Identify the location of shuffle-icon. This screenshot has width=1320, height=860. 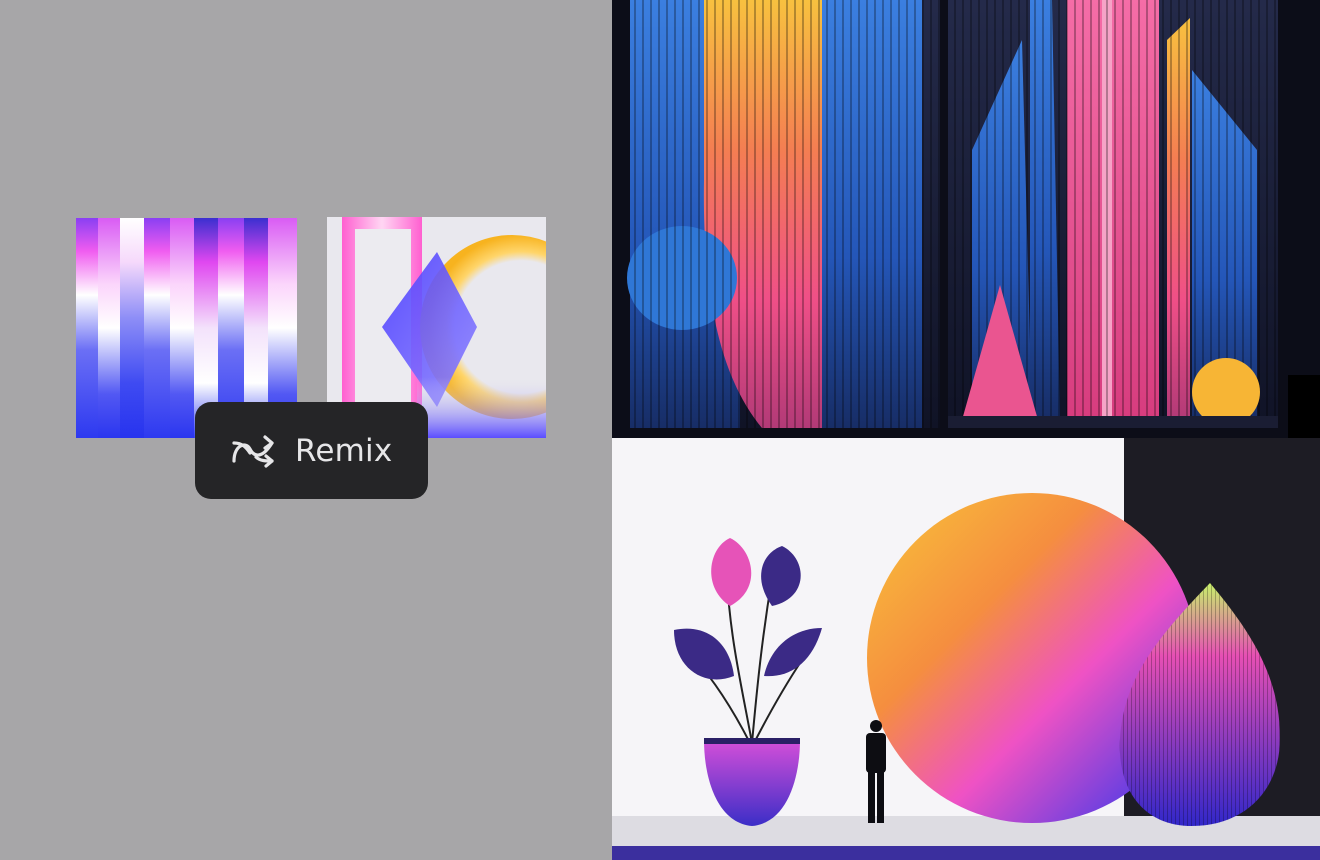
(253, 451).